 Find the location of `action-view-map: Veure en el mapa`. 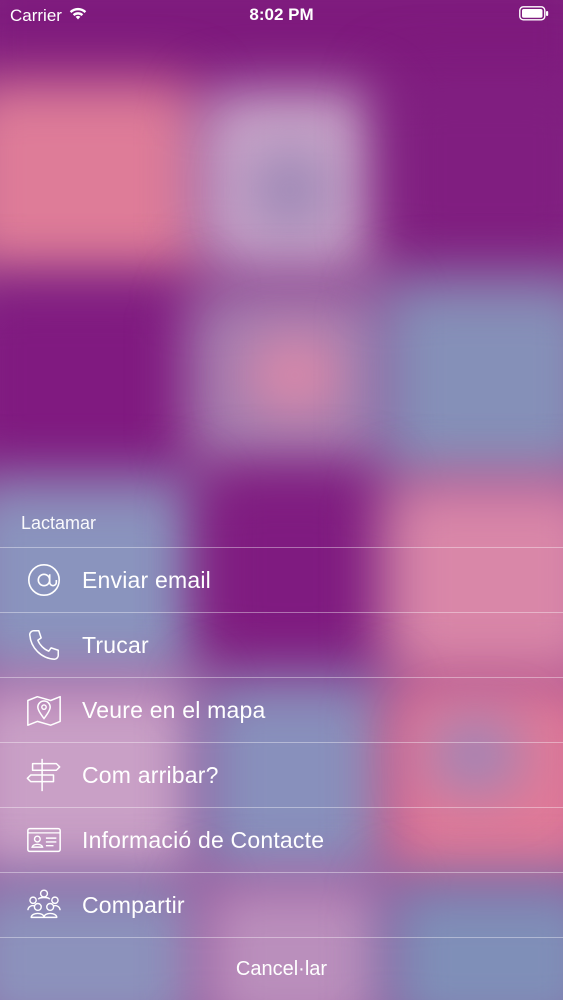

action-view-map: Veure en el mapa is located at coordinates (281, 710).